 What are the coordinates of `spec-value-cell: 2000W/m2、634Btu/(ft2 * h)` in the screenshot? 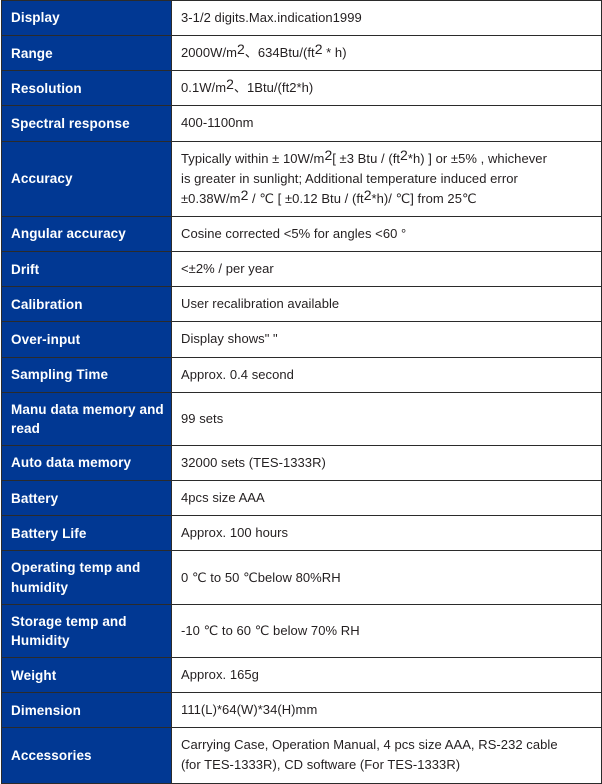 It's located at (386, 53).